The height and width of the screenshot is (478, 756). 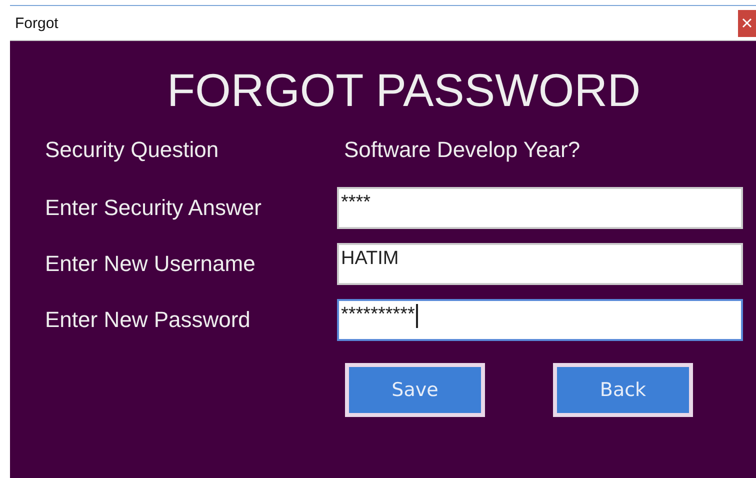 What do you see at coordinates (132, 150) in the screenshot?
I see `field-label: Security Question` at bounding box center [132, 150].